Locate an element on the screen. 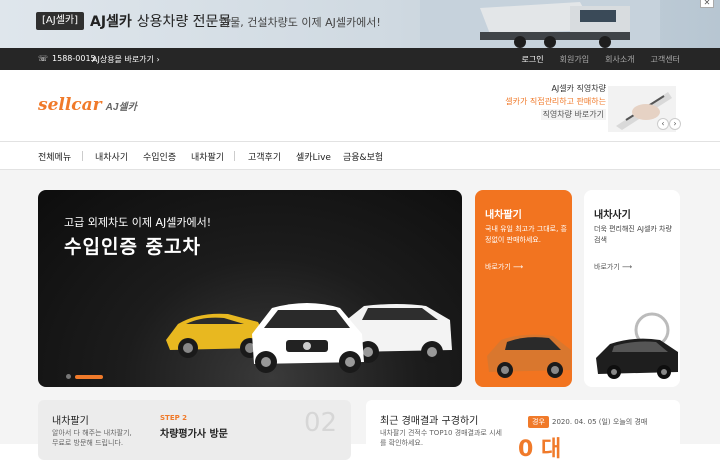 The image size is (720, 460). steps-card-desc: 알아서 다 해주는 내차팔기, 무료로 방문해 드립니다. is located at coordinates (92, 438).